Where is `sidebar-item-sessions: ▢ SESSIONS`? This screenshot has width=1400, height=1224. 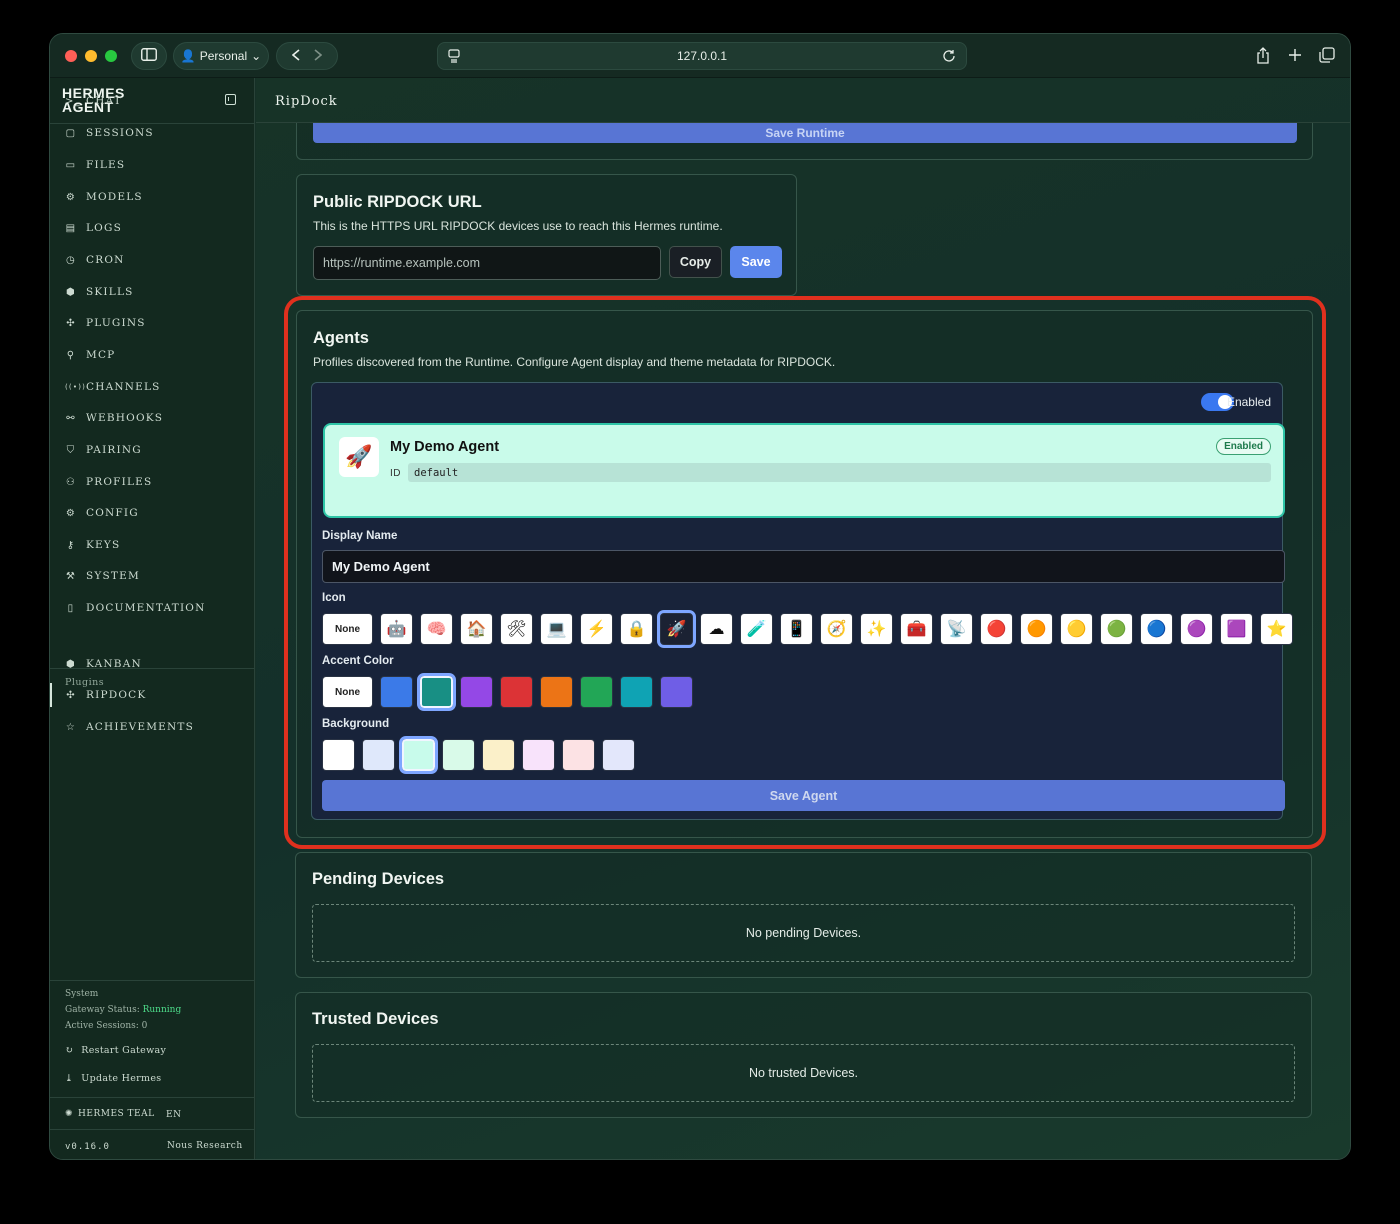 sidebar-item-sessions: ▢ SESSIONS is located at coordinates (152, 133).